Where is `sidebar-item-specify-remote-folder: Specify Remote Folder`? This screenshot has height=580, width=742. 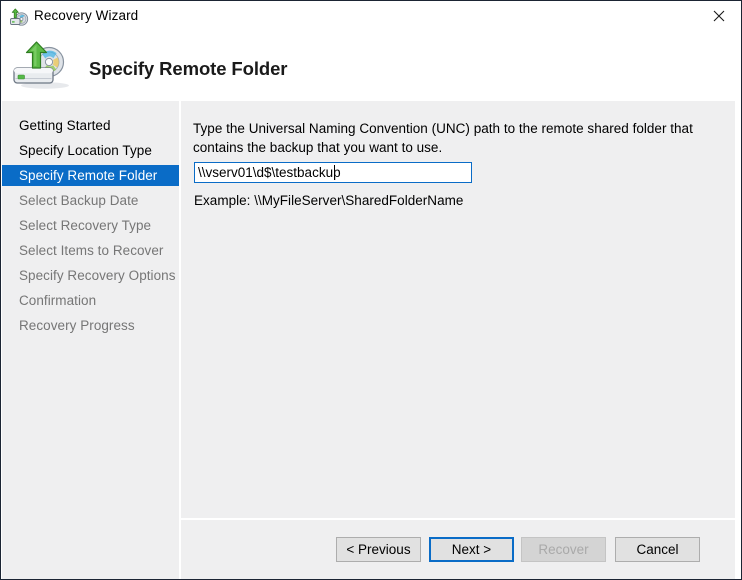
sidebar-item-specify-remote-folder: Specify Remote Folder is located at coordinates (90, 175).